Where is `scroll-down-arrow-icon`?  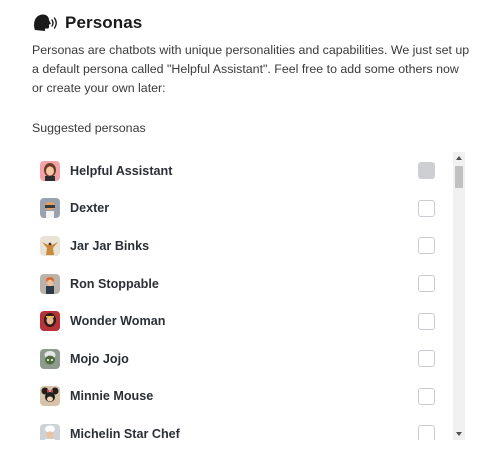
scroll-down-arrow-icon is located at coordinates (459, 434).